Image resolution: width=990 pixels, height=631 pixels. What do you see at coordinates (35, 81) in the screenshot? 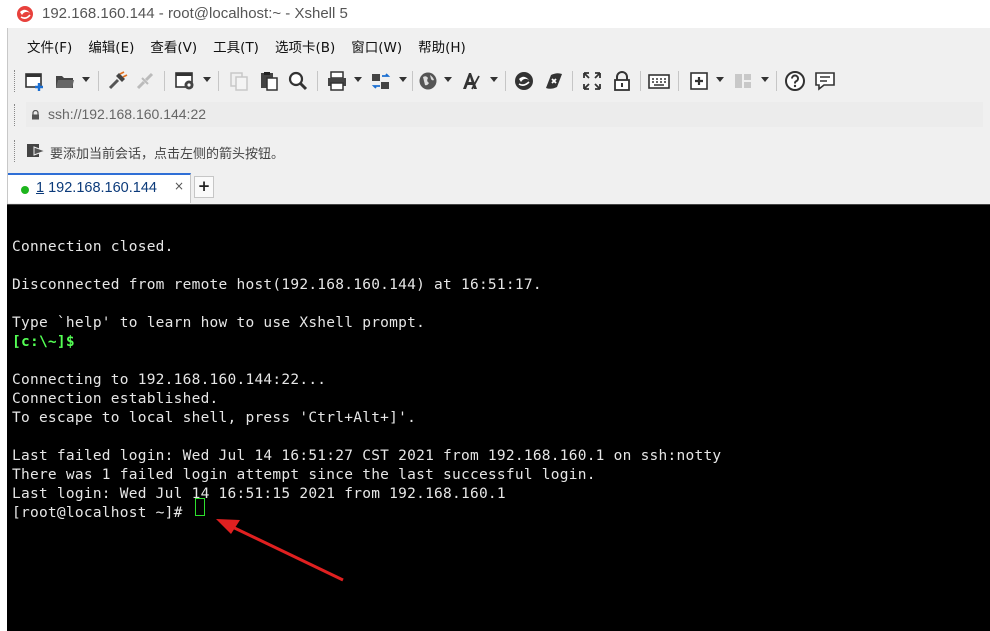
I see `new-session-icon` at bounding box center [35, 81].